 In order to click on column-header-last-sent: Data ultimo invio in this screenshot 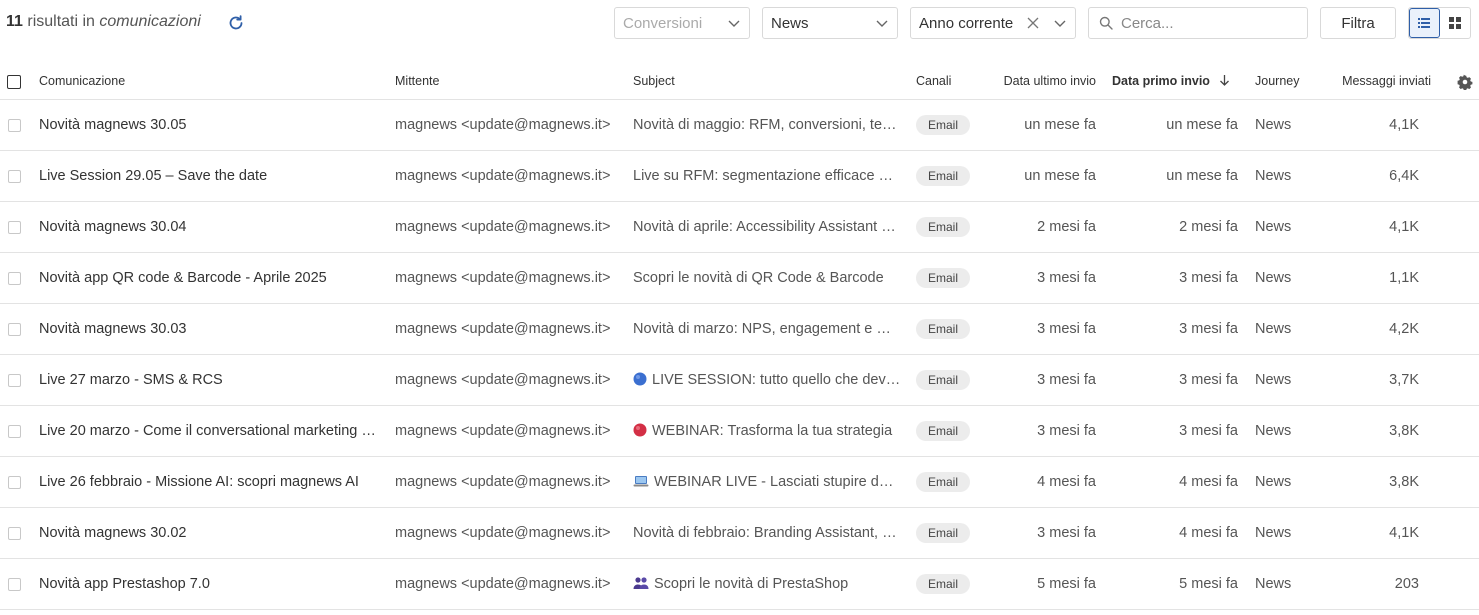, I will do `click(1038, 81)`.